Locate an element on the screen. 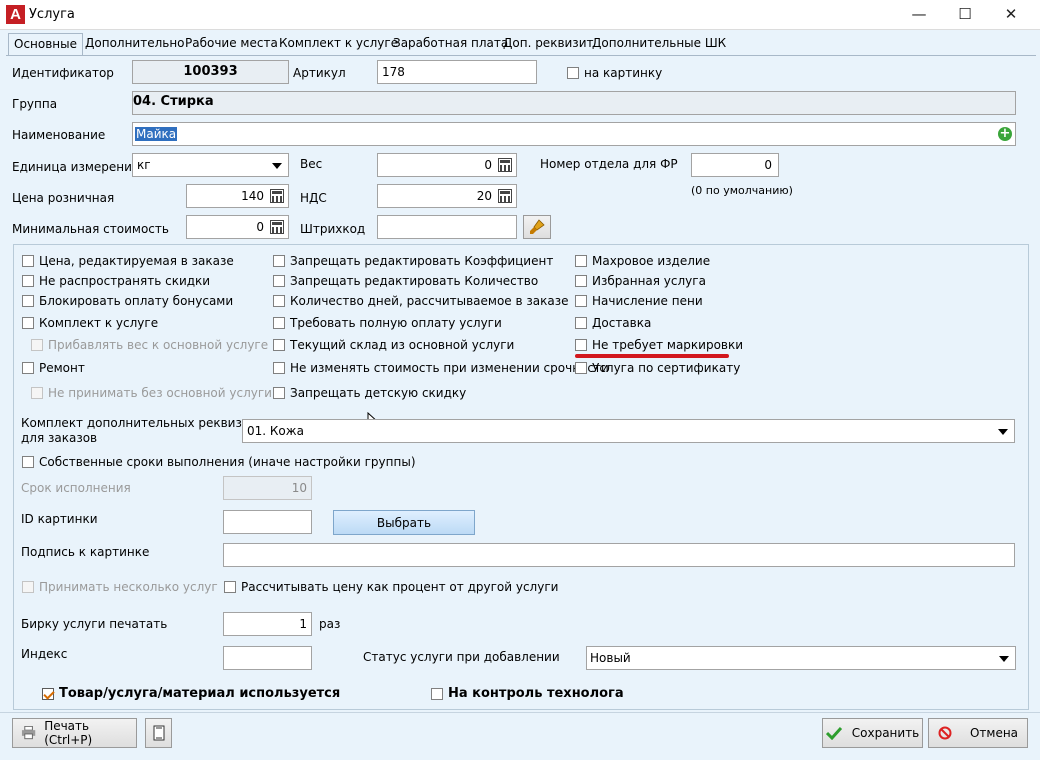 Image resolution: width=1040 pixels, height=760 pixels. minimize-button: — is located at coordinates (919, 15).